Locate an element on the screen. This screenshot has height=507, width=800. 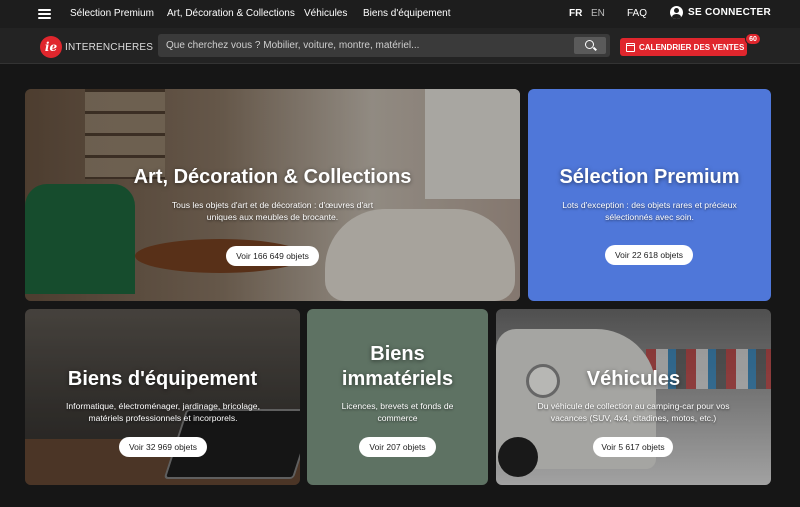
login-button: SE CONNECTER is located at coordinates (720, 12).